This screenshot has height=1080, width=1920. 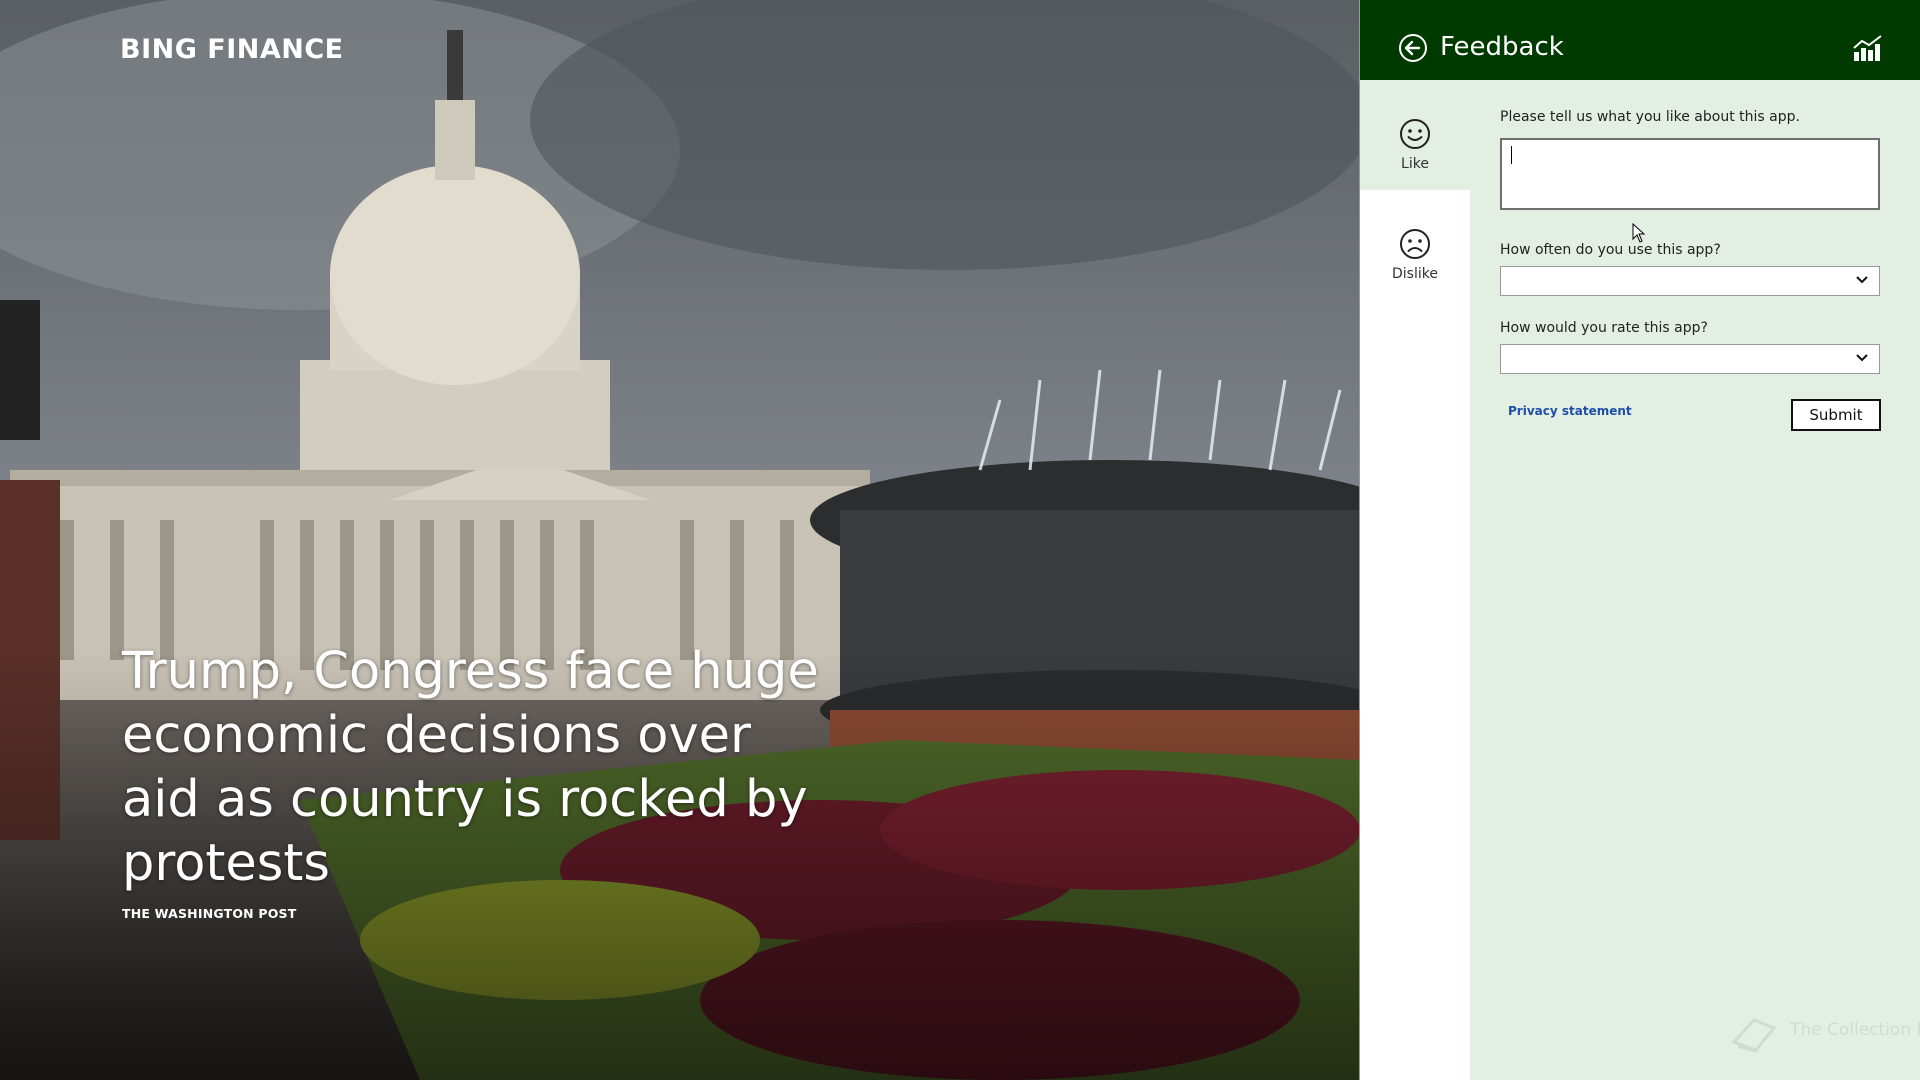 I want to click on app-title: BING FINANCE, so click(x=232, y=49).